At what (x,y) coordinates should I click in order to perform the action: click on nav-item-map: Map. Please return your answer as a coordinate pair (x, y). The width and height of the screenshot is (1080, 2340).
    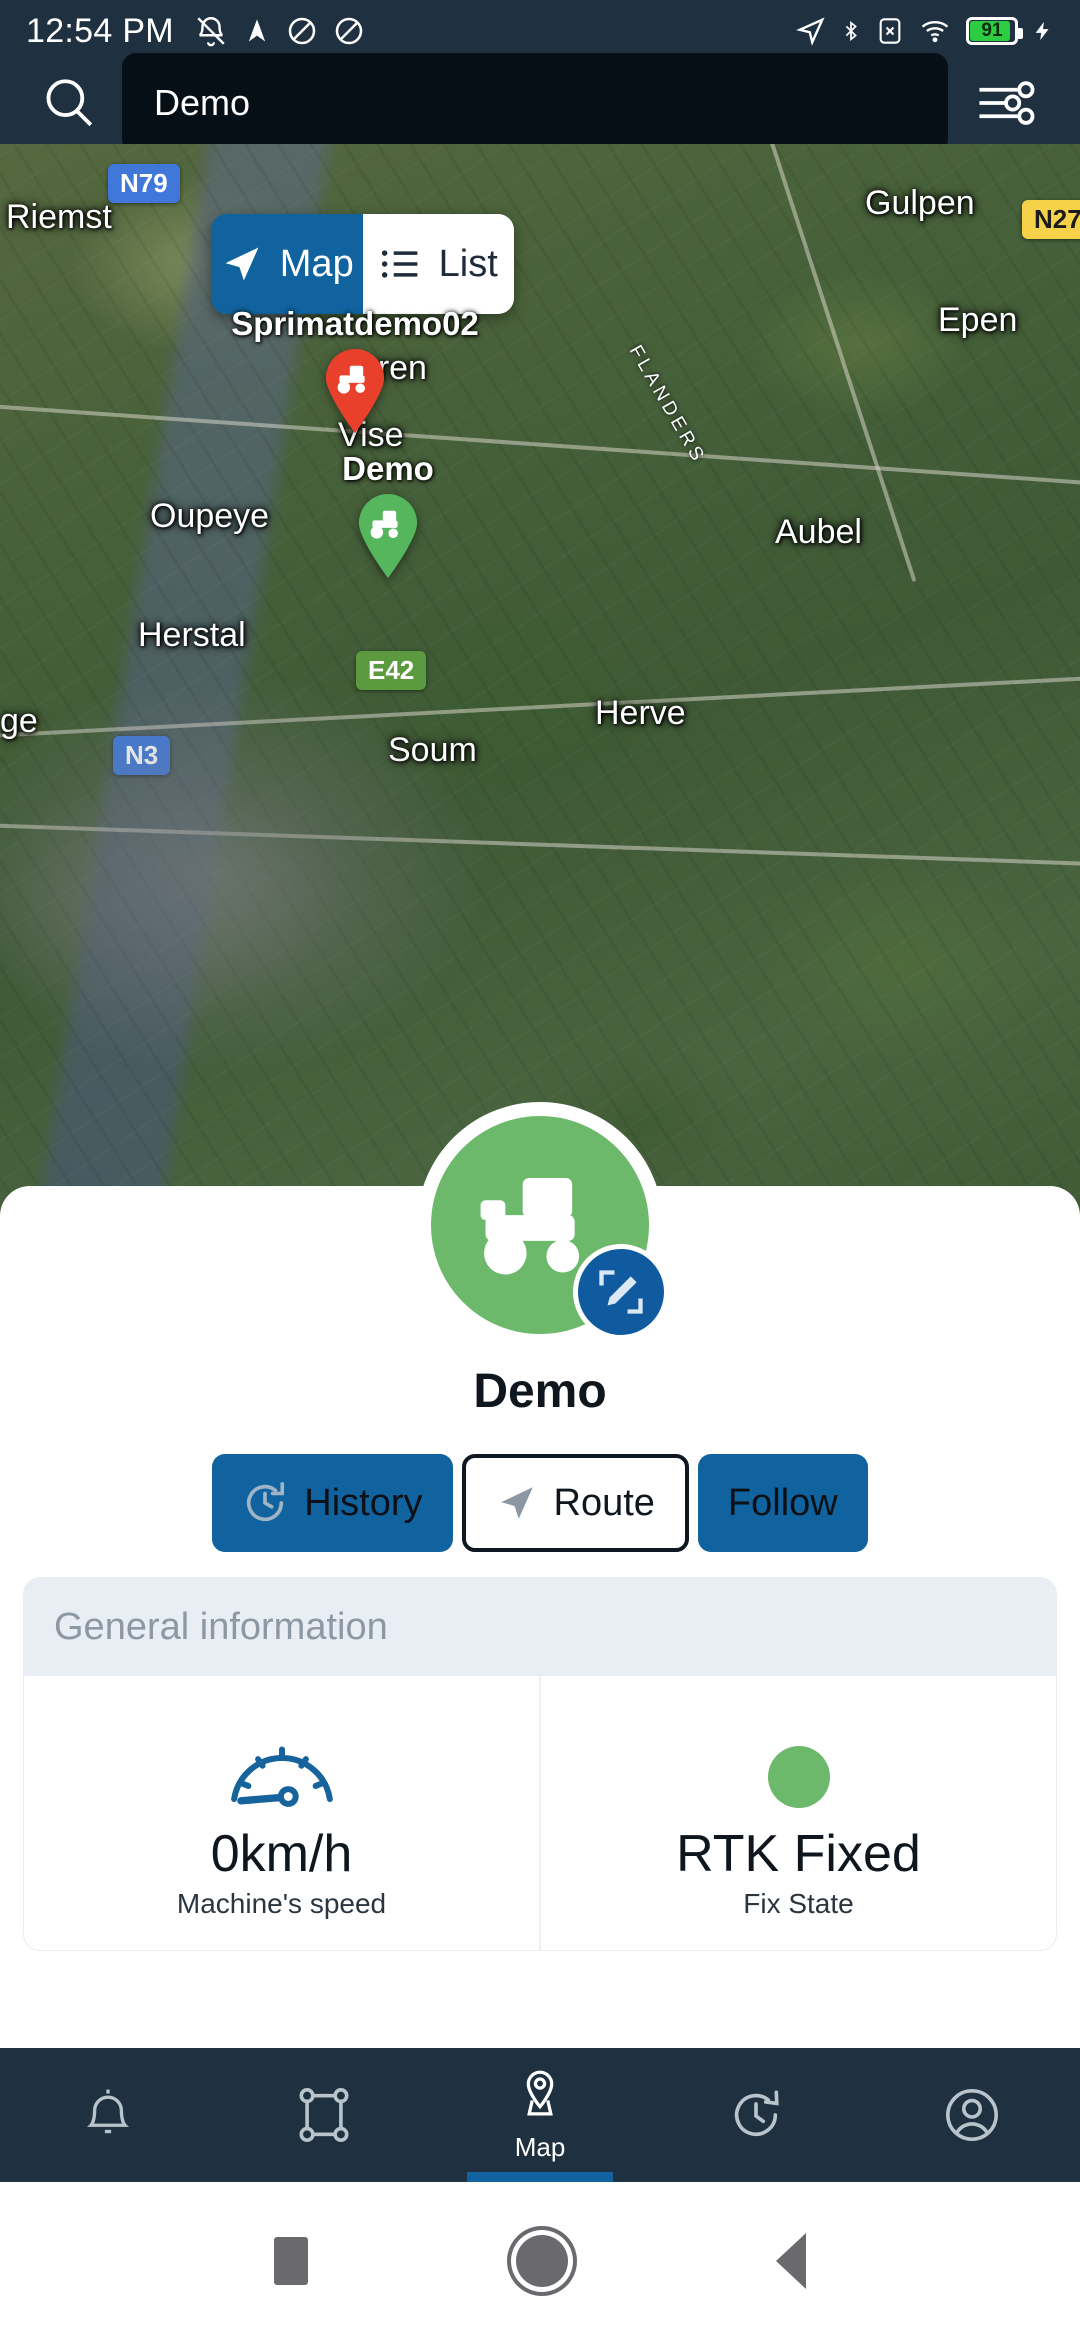
    Looking at the image, I should click on (540, 2115).